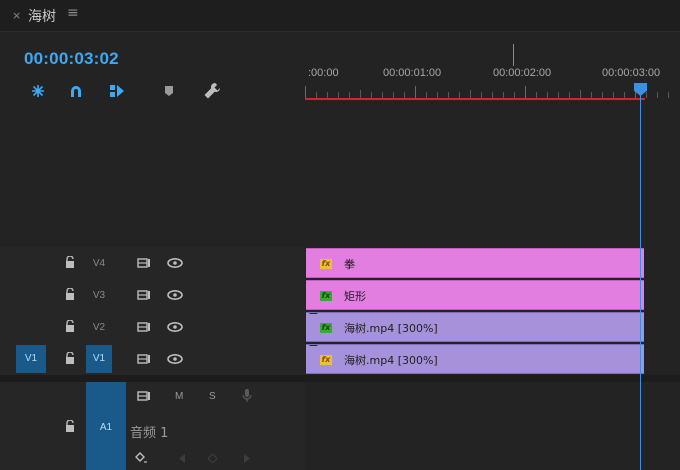 The height and width of the screenshot is (470, 680). I want to click on magnet-icon, so click(76, 91).